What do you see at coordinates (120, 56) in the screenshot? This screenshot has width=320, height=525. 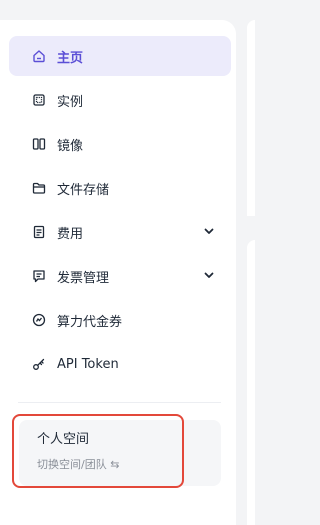 I see `sidebar-item-home: 主页` at bounding box center [120, 56].